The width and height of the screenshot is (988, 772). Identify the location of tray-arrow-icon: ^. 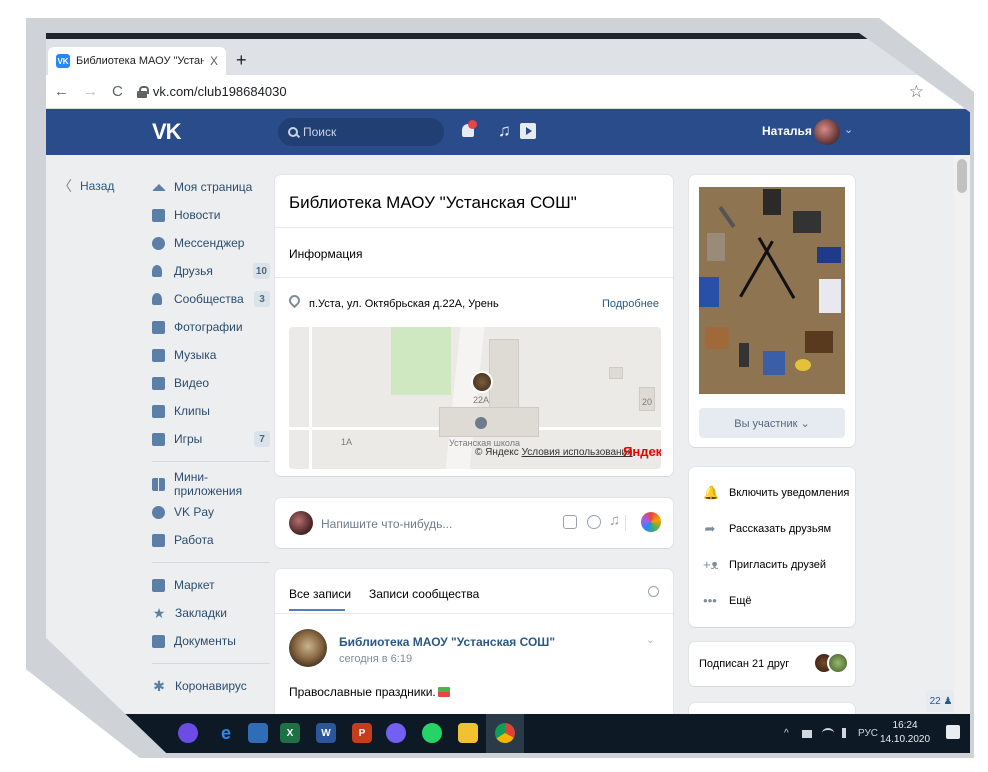
(786, 733).